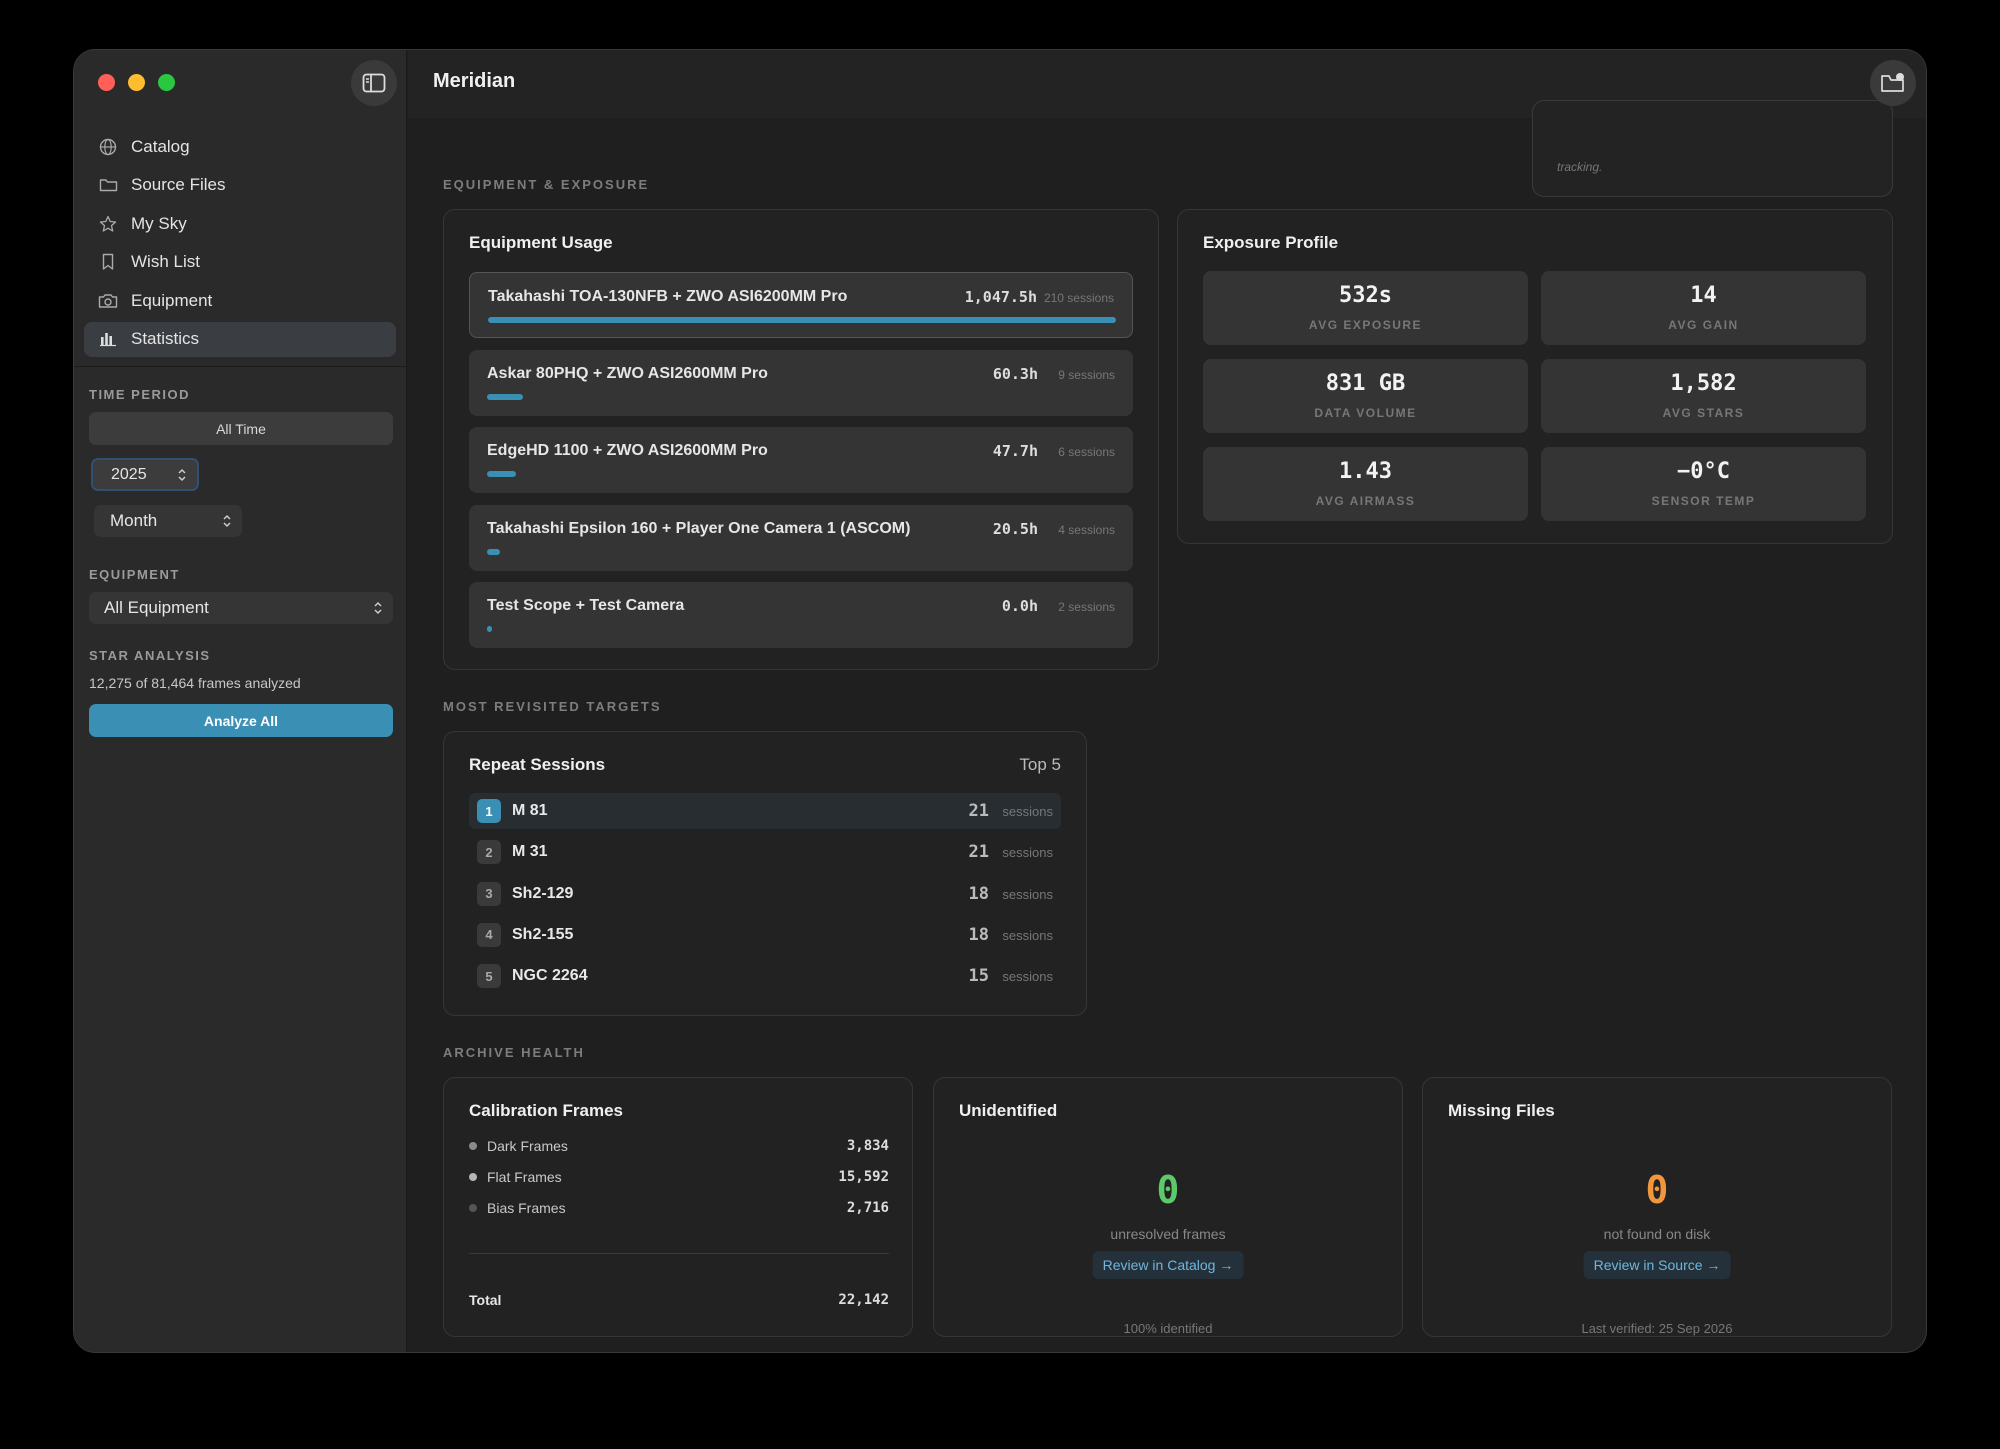 The height and width of the screenshot is (1449, 2000). Describe the element at coordinates (765, 976) in the screenshot. I see `target-row: 5 NGC 2264 15 sessions` at that location.